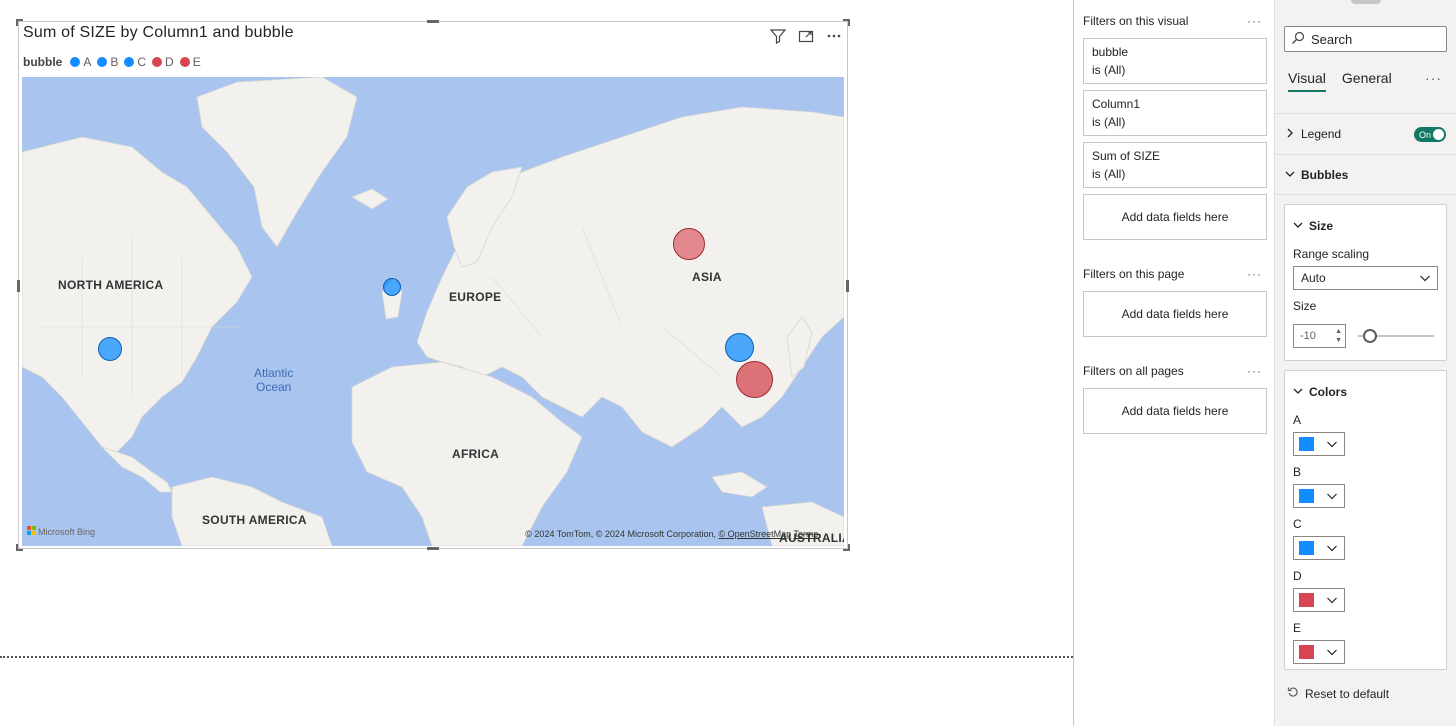 The width and height of the screenshot is (1456, 726). Describe the element at coordinates (1136, 21) in the screenshot. I see `filters-on-visual-title: Filters on this visual` at that location.